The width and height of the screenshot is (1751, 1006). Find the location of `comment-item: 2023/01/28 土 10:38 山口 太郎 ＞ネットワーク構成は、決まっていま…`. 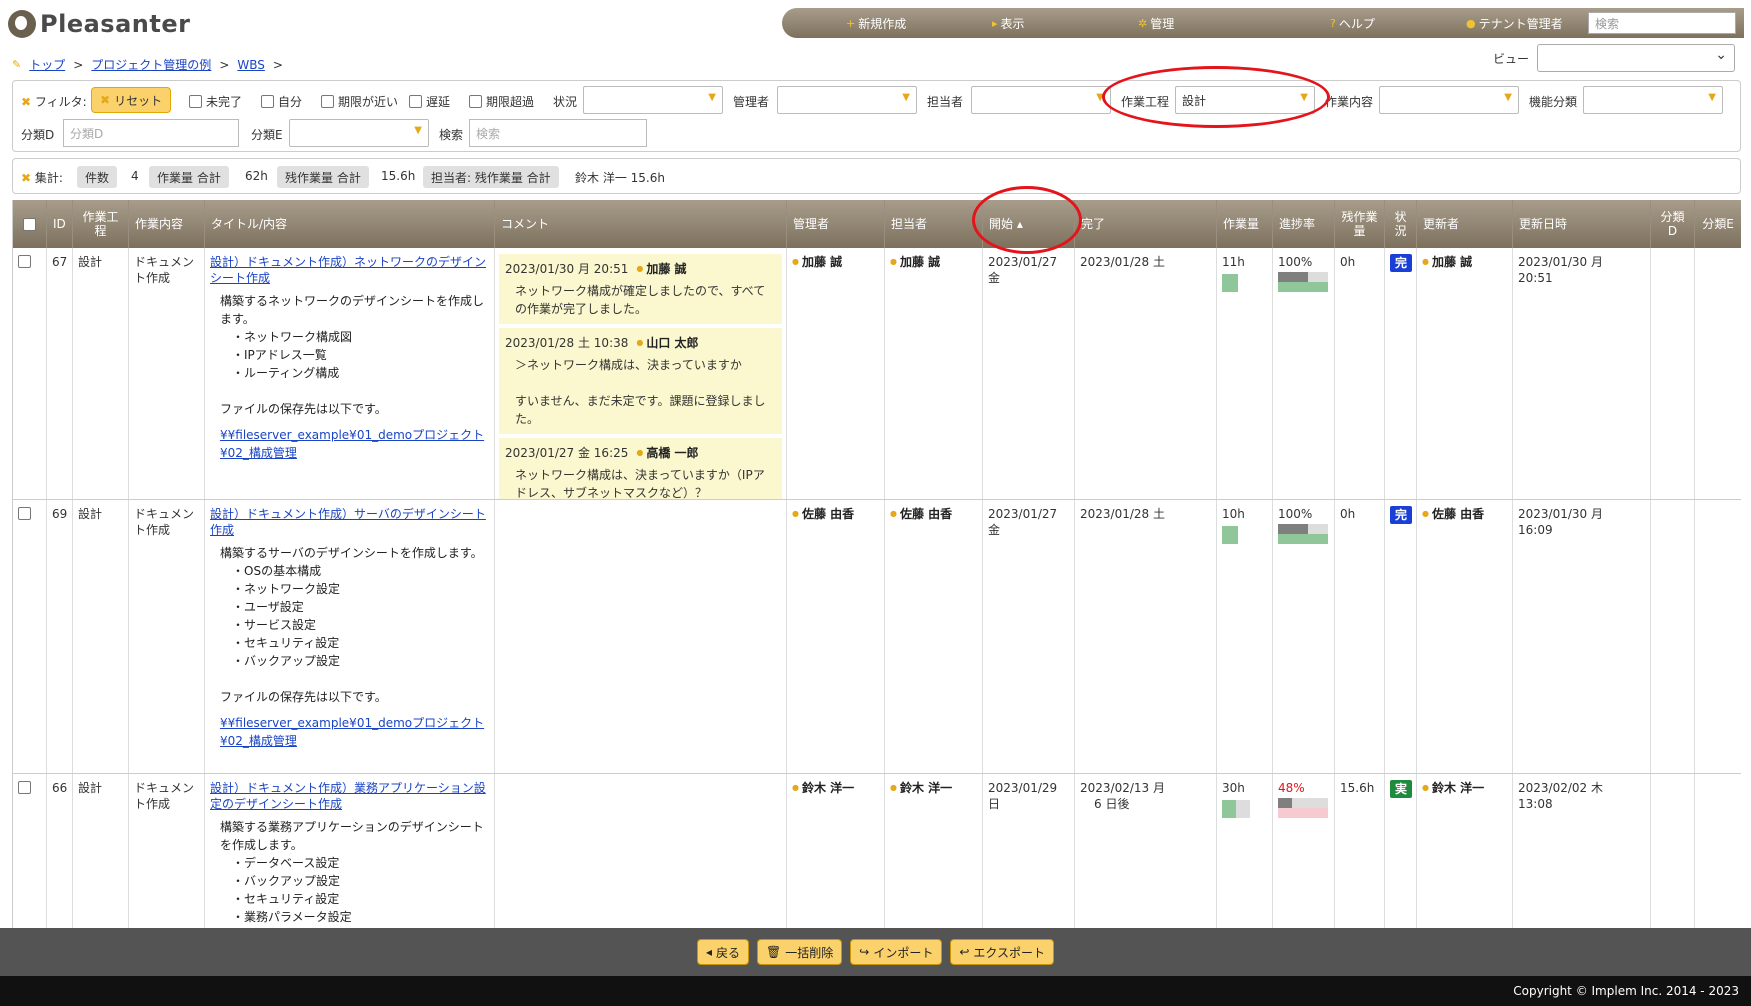

comment-item: 2023/01/28 土 10:38 山口 太郎 ＞ネットワーク構成は、決まっていま… is located at coordinates (640, 381).